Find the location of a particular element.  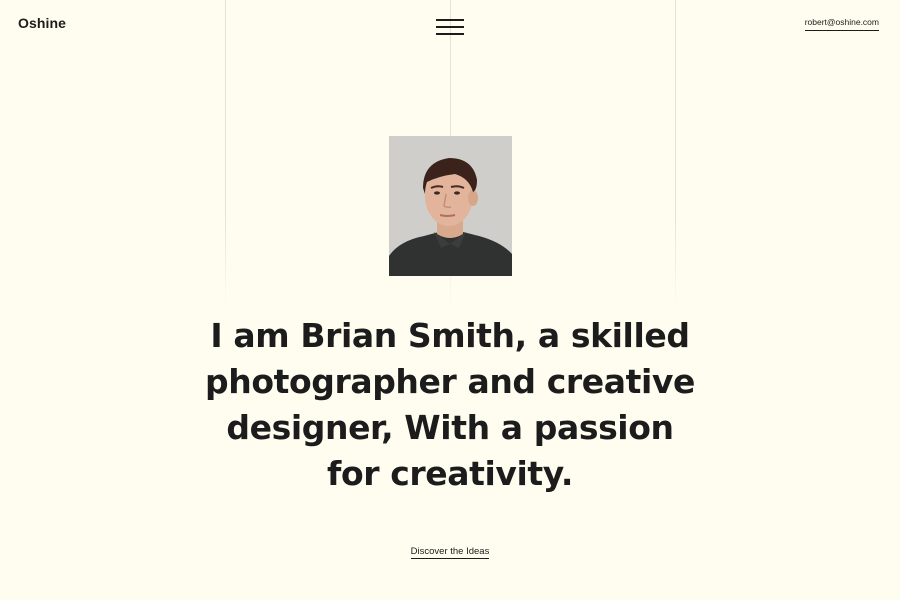

grid-line-right is located at coordinates (675, 155).